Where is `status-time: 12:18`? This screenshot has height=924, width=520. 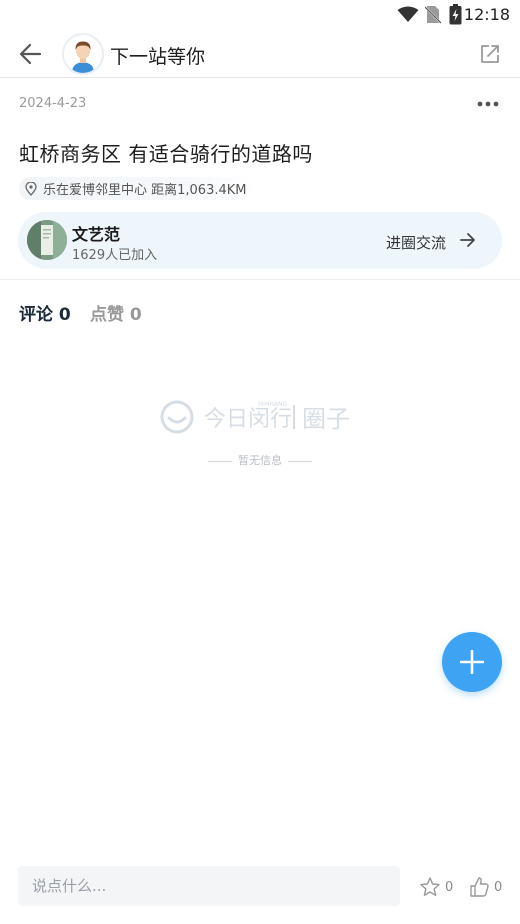
status-time: 12:18 is located at coordinates (486, 14).